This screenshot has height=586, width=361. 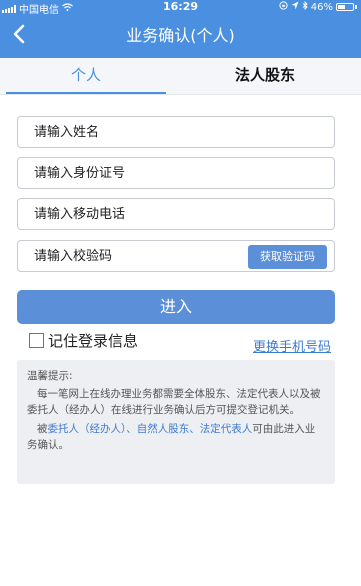 I want to click on remember-checkbox, so click(x=36, y=340).